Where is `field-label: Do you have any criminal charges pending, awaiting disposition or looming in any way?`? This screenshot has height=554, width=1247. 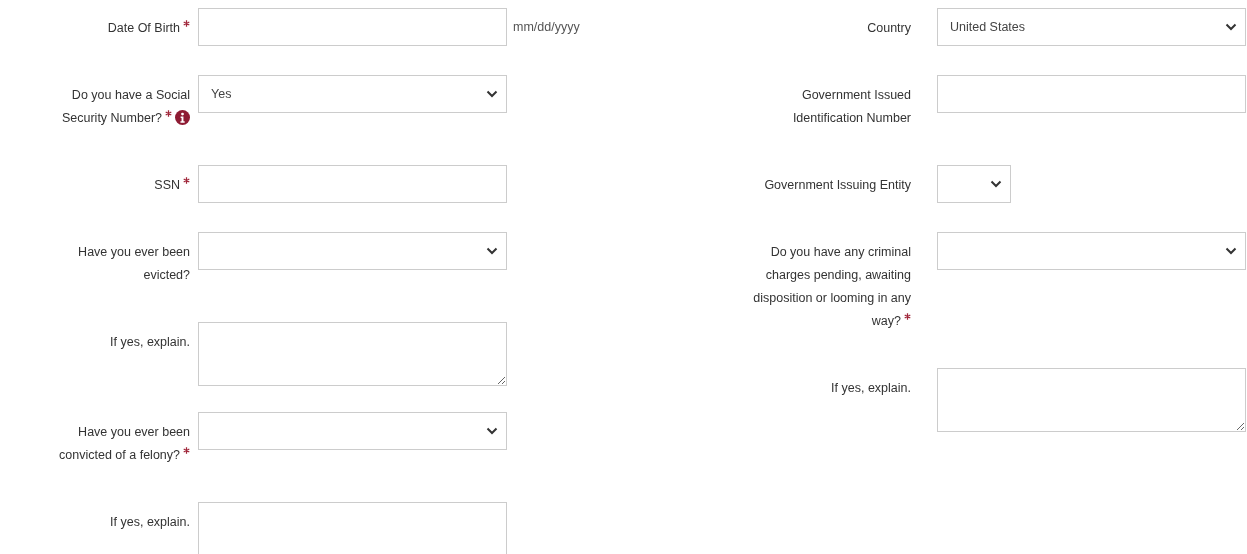
field-label: Do you have any criminal charges pending, awaiting disposition or looming in any way? is located at coordinates (831, 287).